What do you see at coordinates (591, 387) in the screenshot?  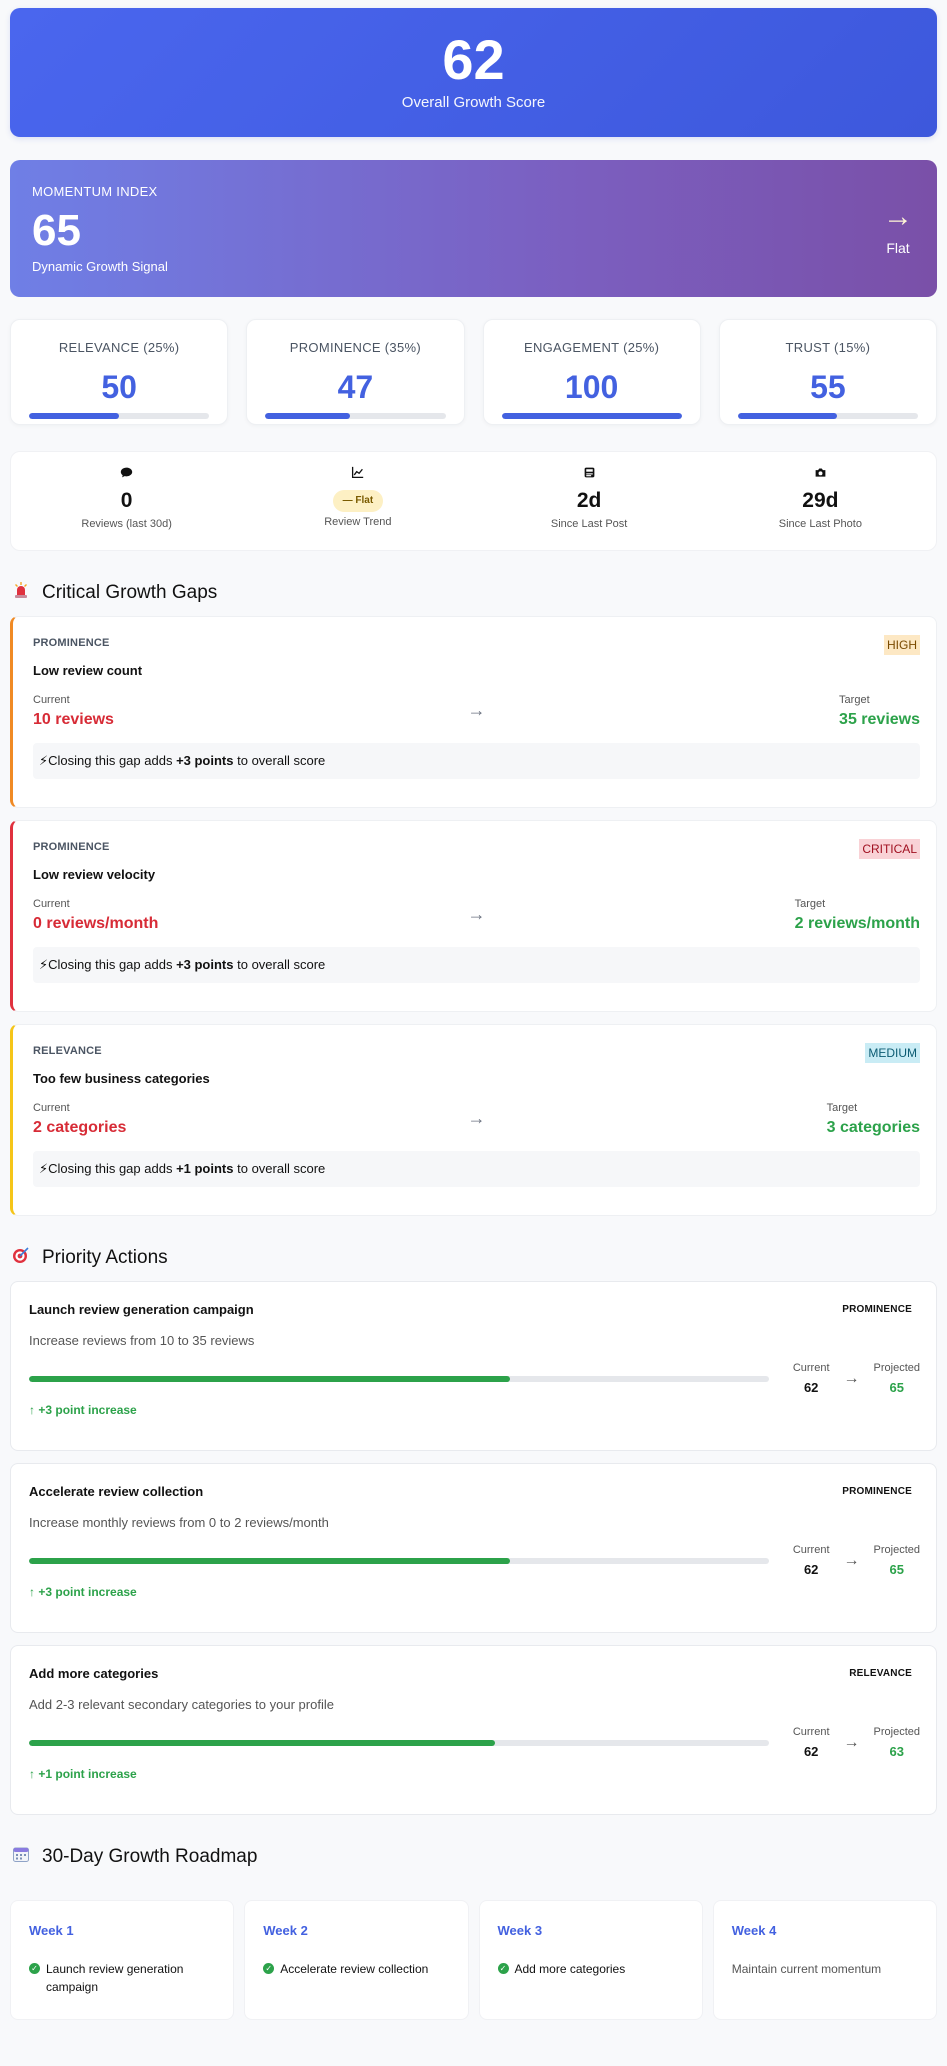 I see `factor-value: 100` at bounding box center [591, 387].